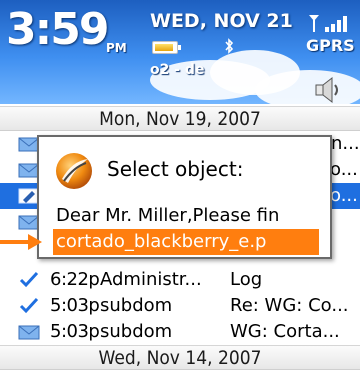 This screenshot has height=390, width=360. What do you see at coordinates (116, 48) in the screenshot?
I see `clock-ampm: PM` at bounding box center [116, 48].